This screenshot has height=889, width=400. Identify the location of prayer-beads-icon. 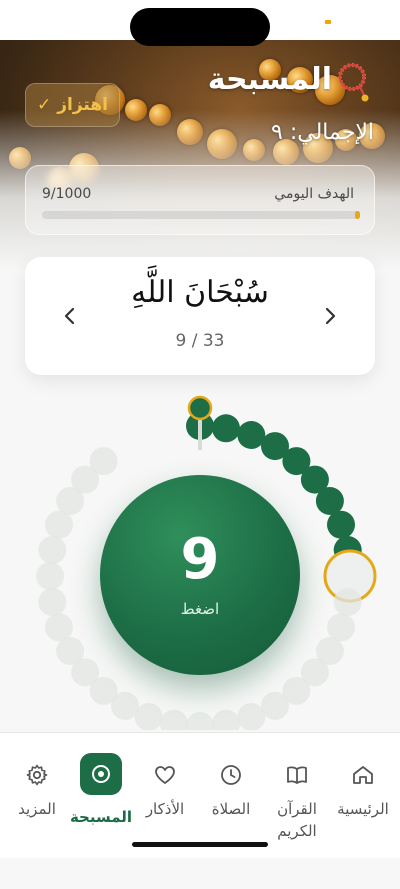
(353, 82).